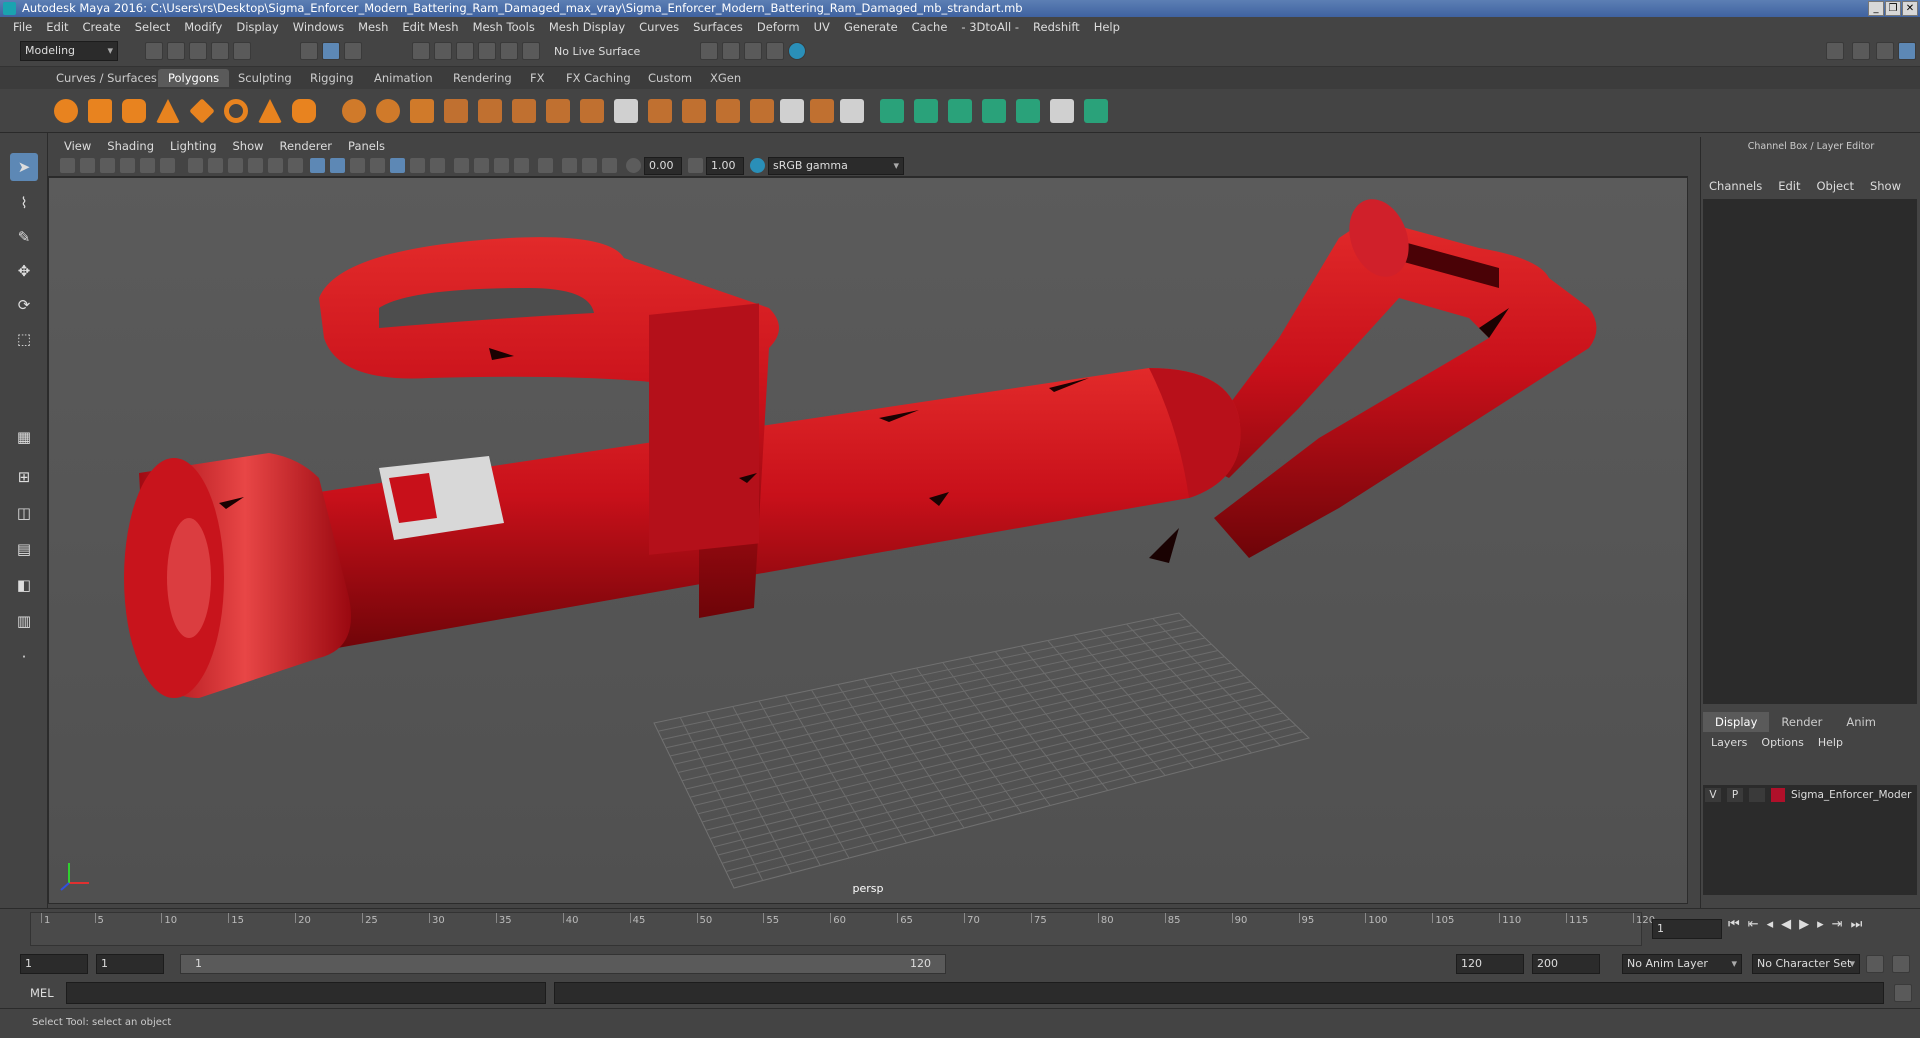  What do you see at coordinates (1757, 795) in the screenshot?
I see `layer-display-type` at bounding box center [1757, 795].